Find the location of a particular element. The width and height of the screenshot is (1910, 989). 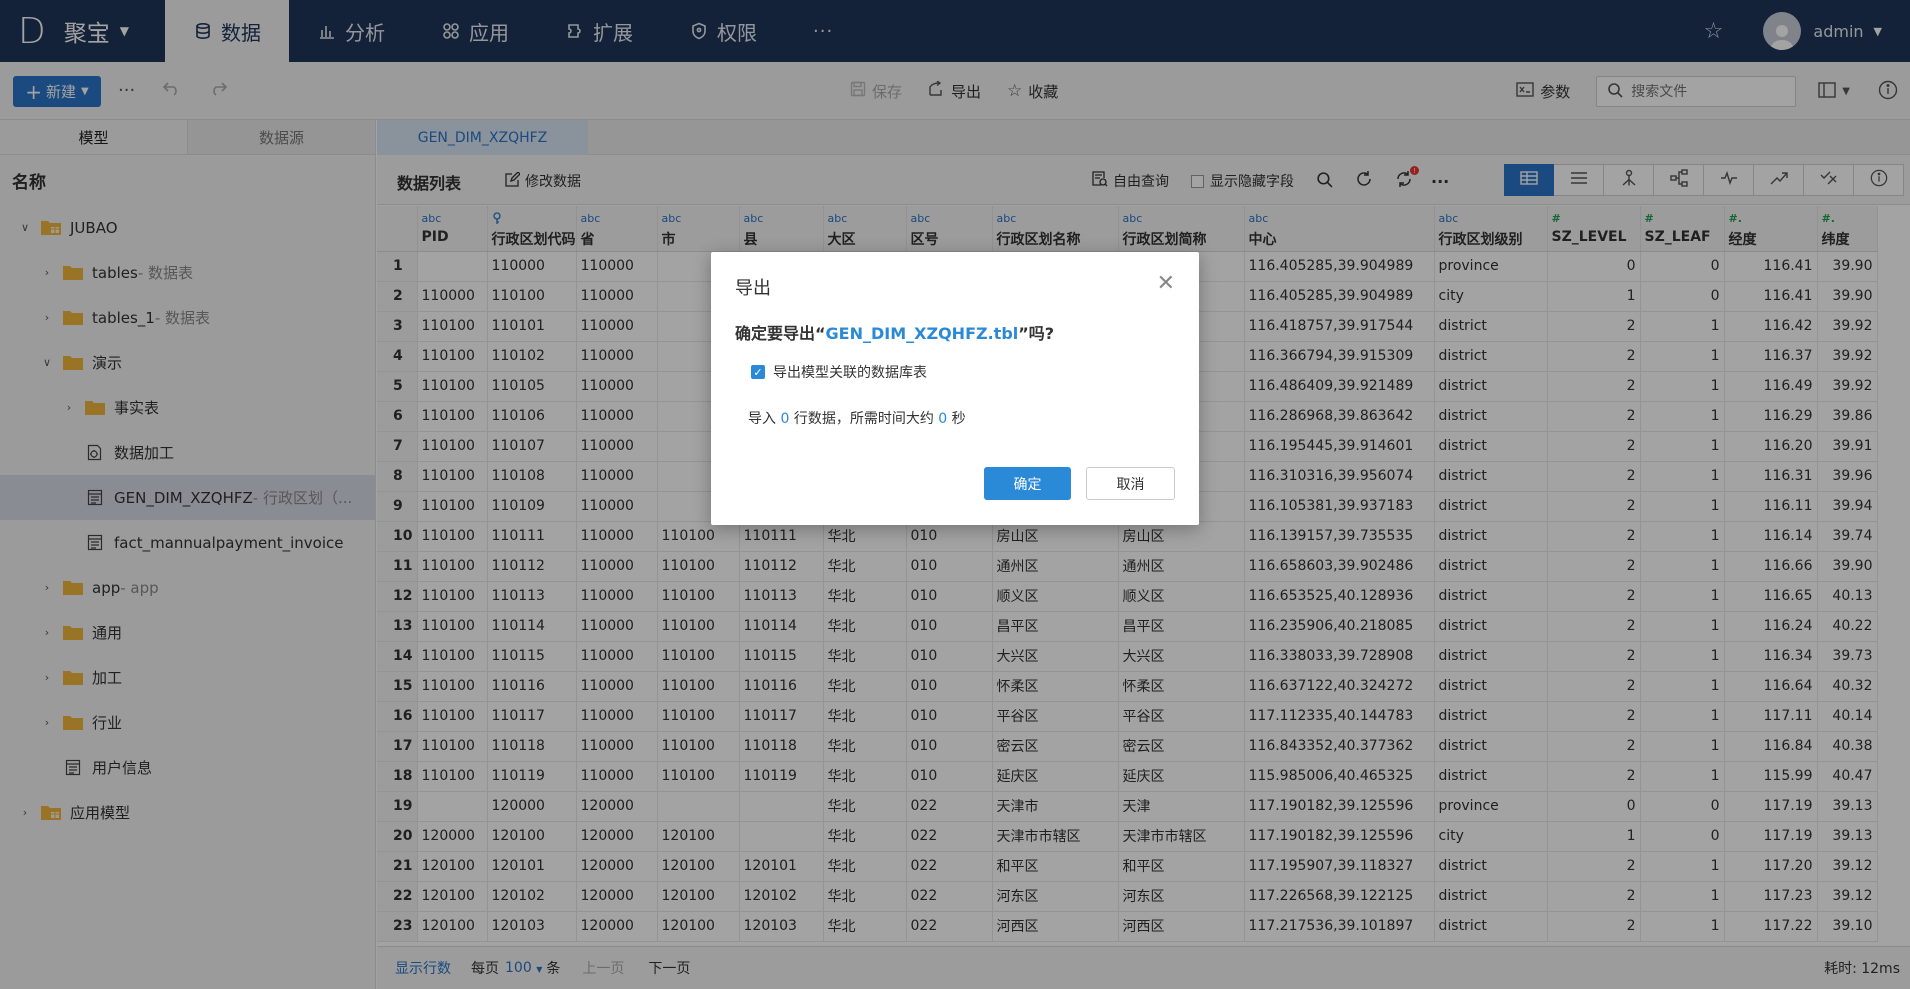

info-prefix: 导入 is located at coordinates (762, 419).